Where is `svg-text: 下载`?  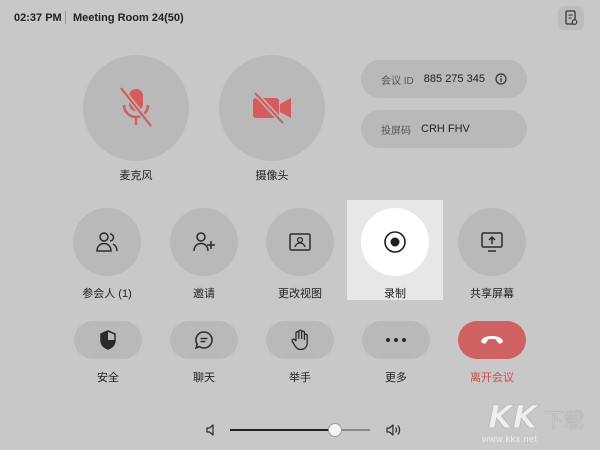 svg-text: 下载 is located at coordinates (564, 420).